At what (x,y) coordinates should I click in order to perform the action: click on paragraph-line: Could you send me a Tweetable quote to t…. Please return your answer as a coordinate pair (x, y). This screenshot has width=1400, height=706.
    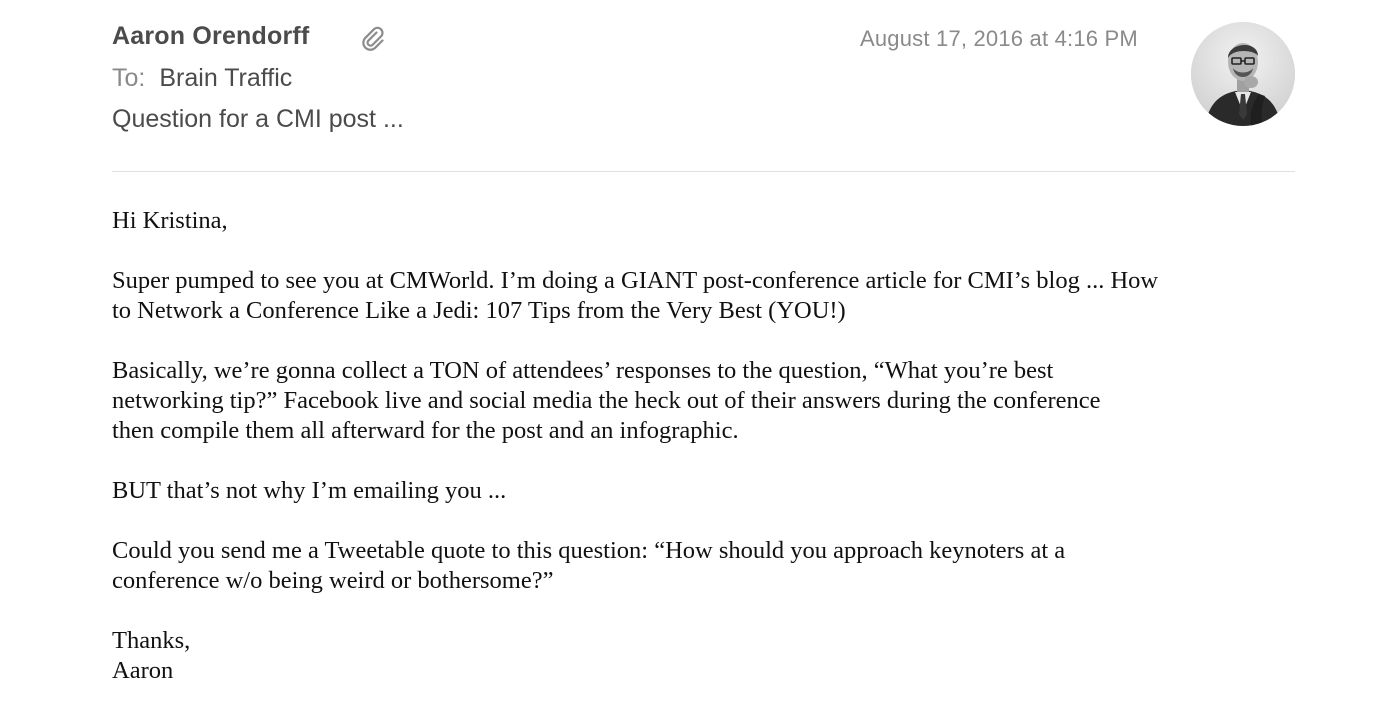
    Looking at the image, I should click on (589, 550).